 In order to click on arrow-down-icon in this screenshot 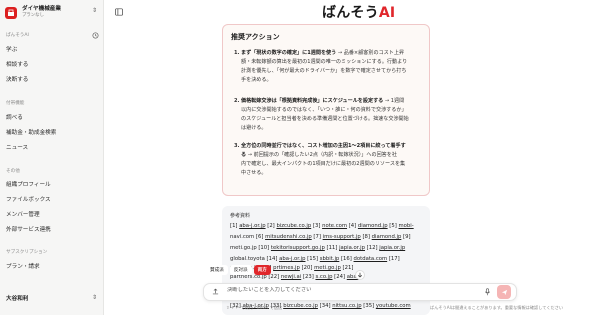, I will do `click(360, 275)`.